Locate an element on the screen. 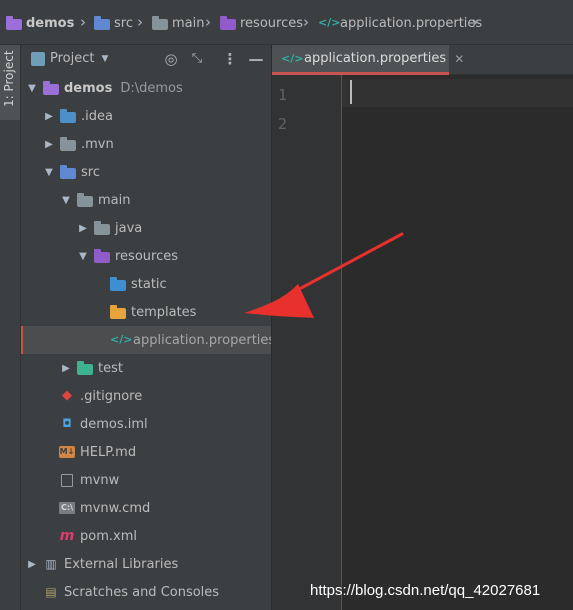 The image size is (573, 610). watermark-url: https://blog.csdn.net/qq_42027681 is located at coordinates (425, 590).